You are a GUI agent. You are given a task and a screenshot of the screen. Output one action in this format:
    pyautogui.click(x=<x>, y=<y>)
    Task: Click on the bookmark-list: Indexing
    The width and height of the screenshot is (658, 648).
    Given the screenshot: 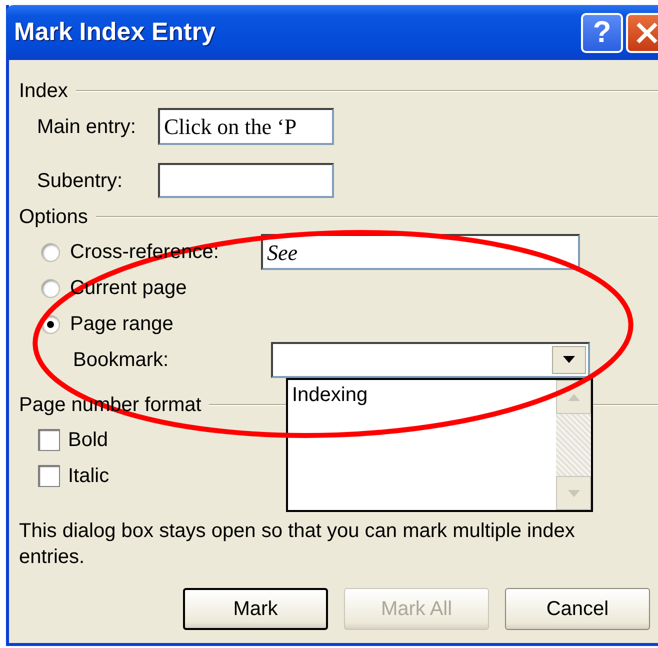 What is the action you would take?
    pyautogui.click(x=439, y=445)
    